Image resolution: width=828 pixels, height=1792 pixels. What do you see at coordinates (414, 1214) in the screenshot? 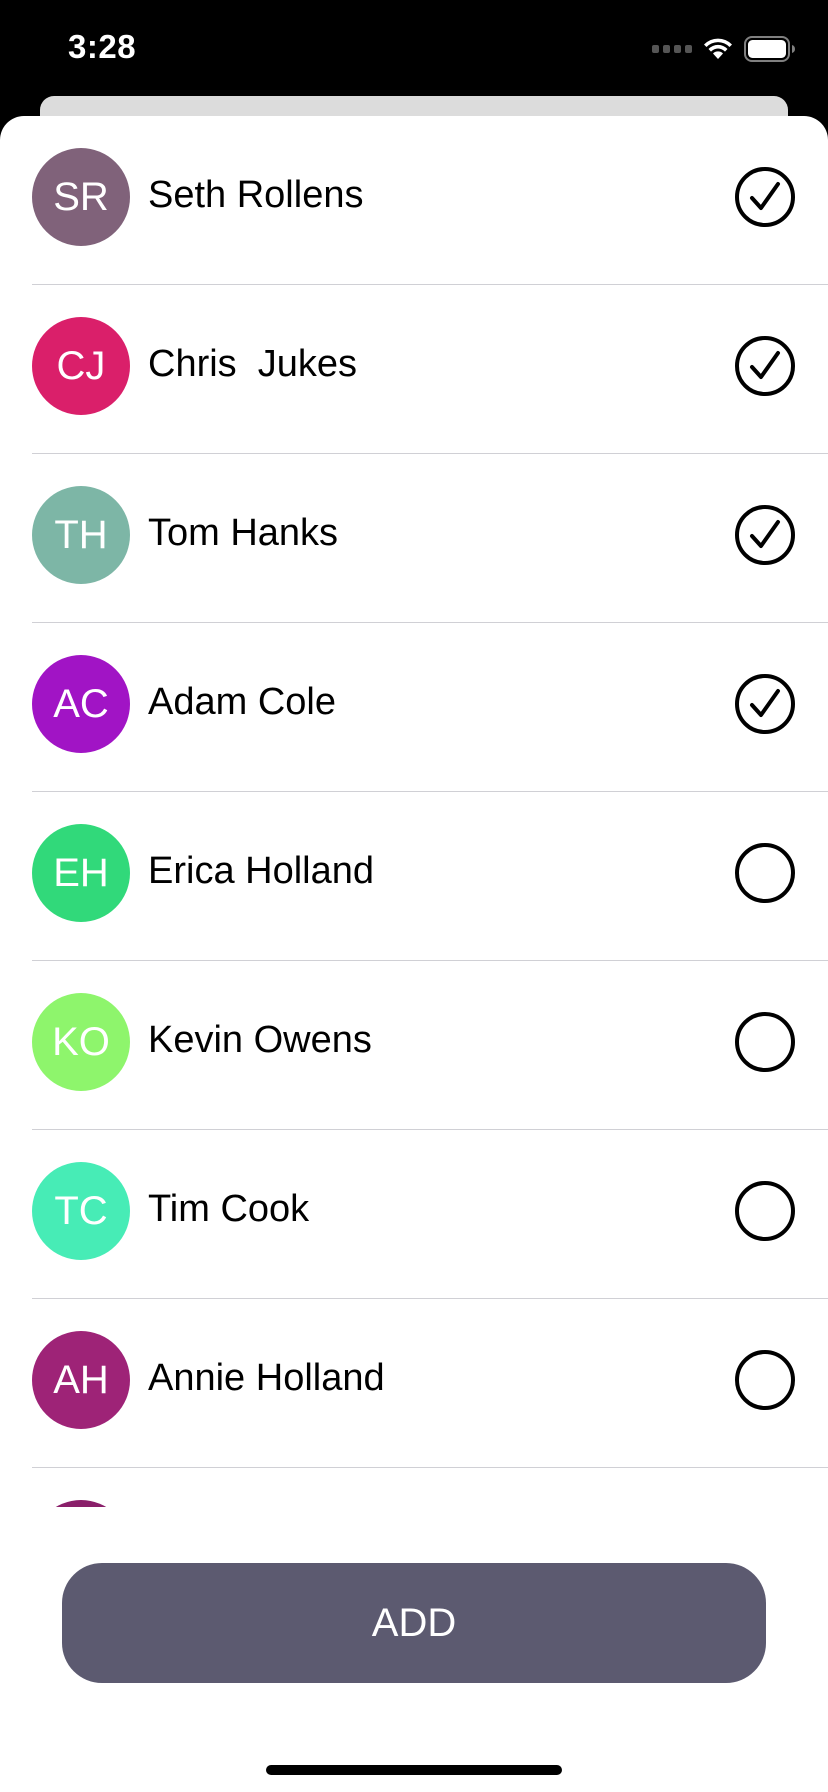
I see `contact-row: TC Tim Cook` at bounding box center [414, 1214].